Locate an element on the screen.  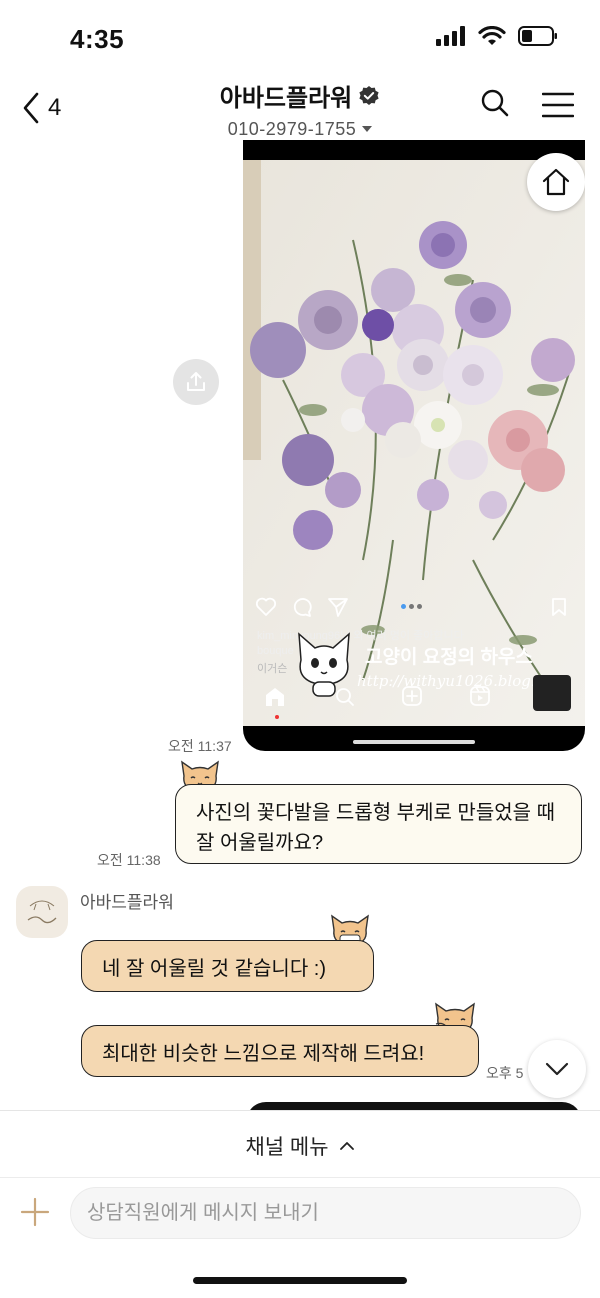
chevron-down-icon is located at coordinates (557, 1069).